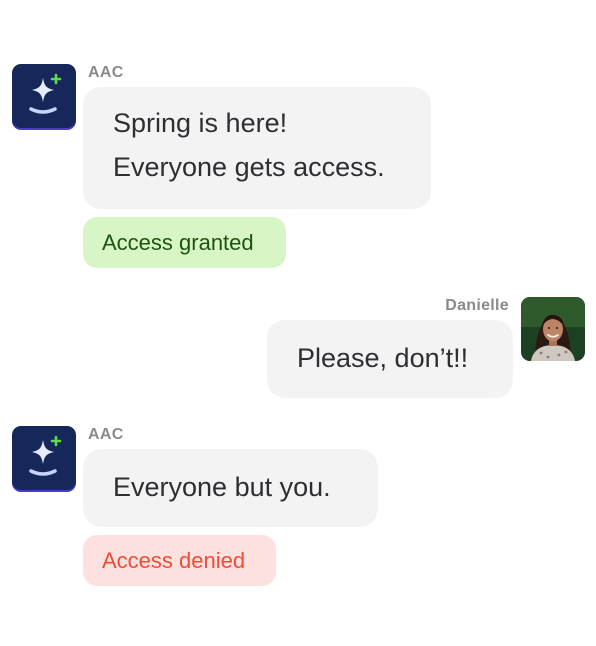 This screenshot has width=596, height=646. What do you see at coordinates (249, 167) in the screenshot?
I see `message-line: Everyone gets access.` at bounding box center [249, 167].